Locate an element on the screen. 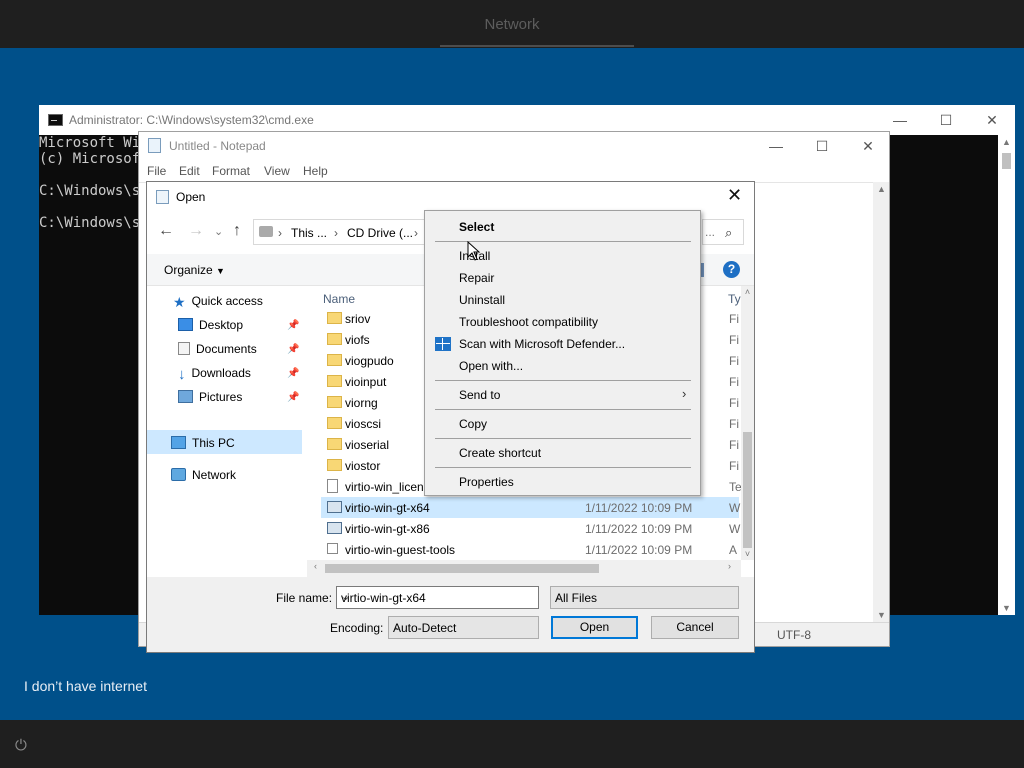  accessibility-icon: ⏻ is located at coordinates (24, 746).